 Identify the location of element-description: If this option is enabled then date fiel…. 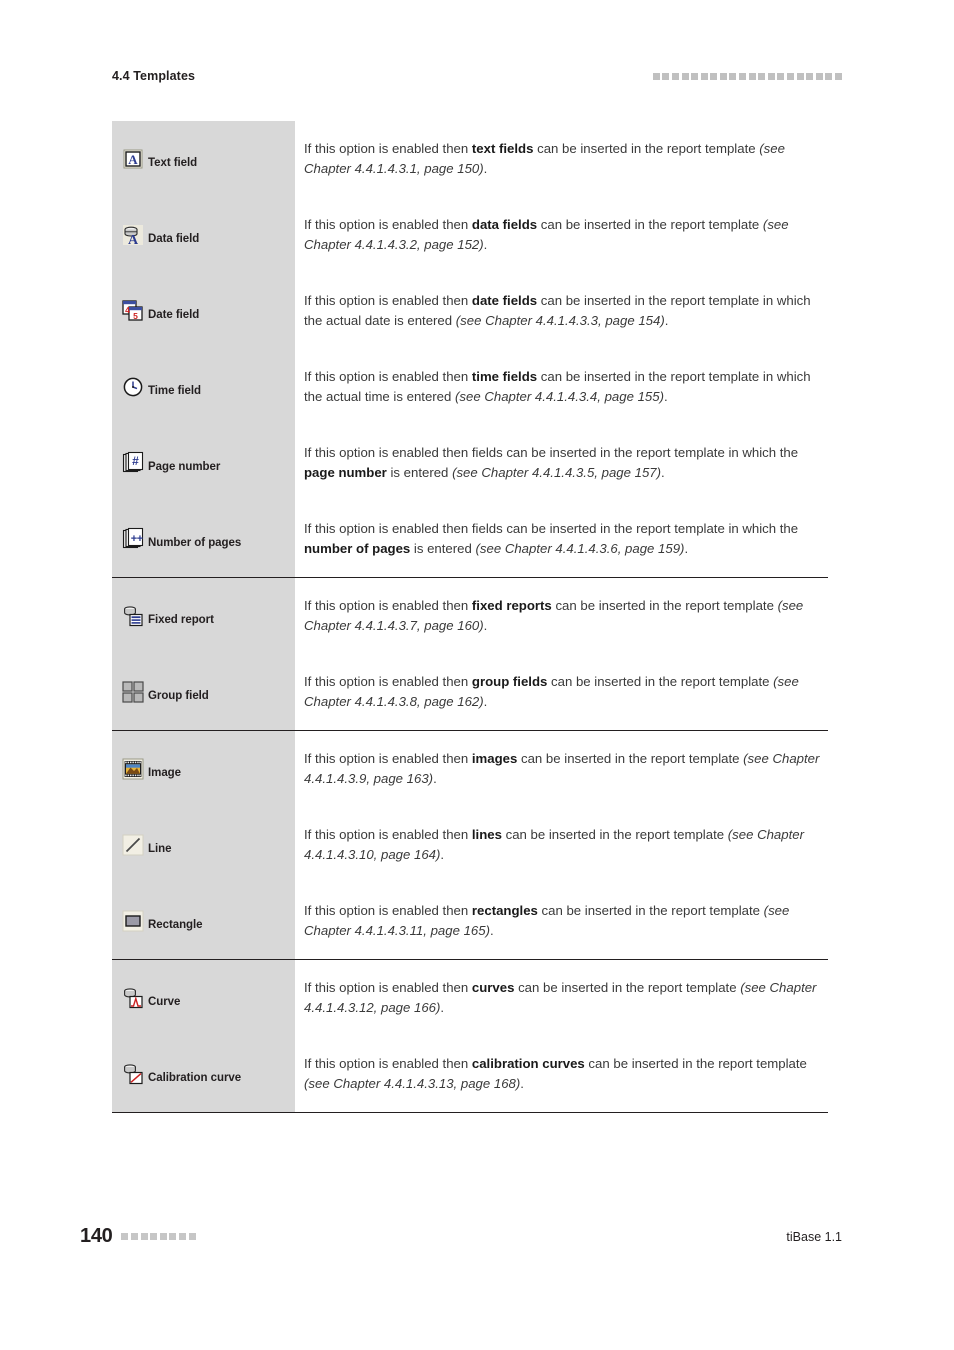
(566, 311).